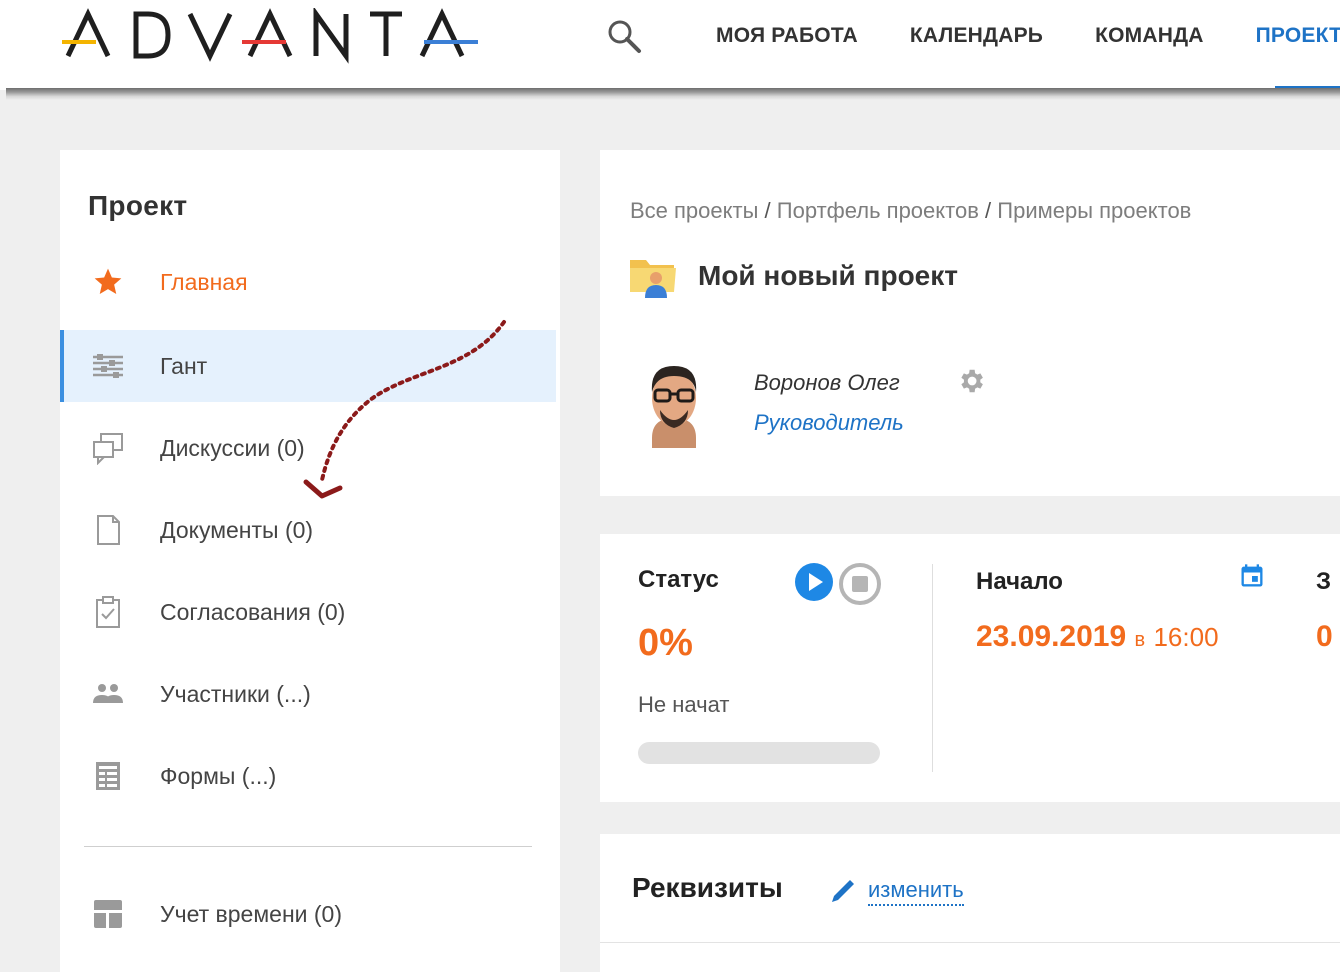 The width and height of the screenshot is (1340, 972). I want to click on sidebar-item-discussions: Дискуссии (0), so click(308, 448).